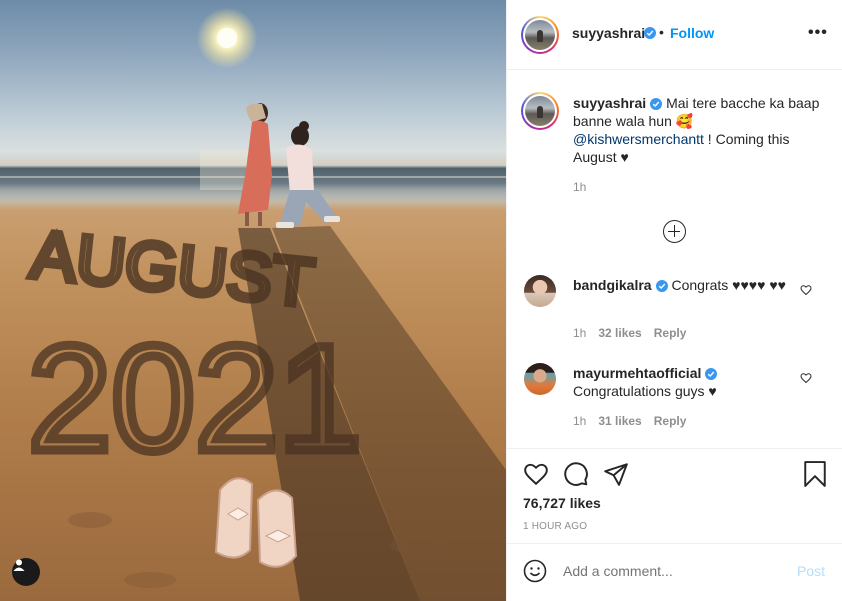  I want to click on comment-username: mayurmehtaofficial, so click(637, 373).